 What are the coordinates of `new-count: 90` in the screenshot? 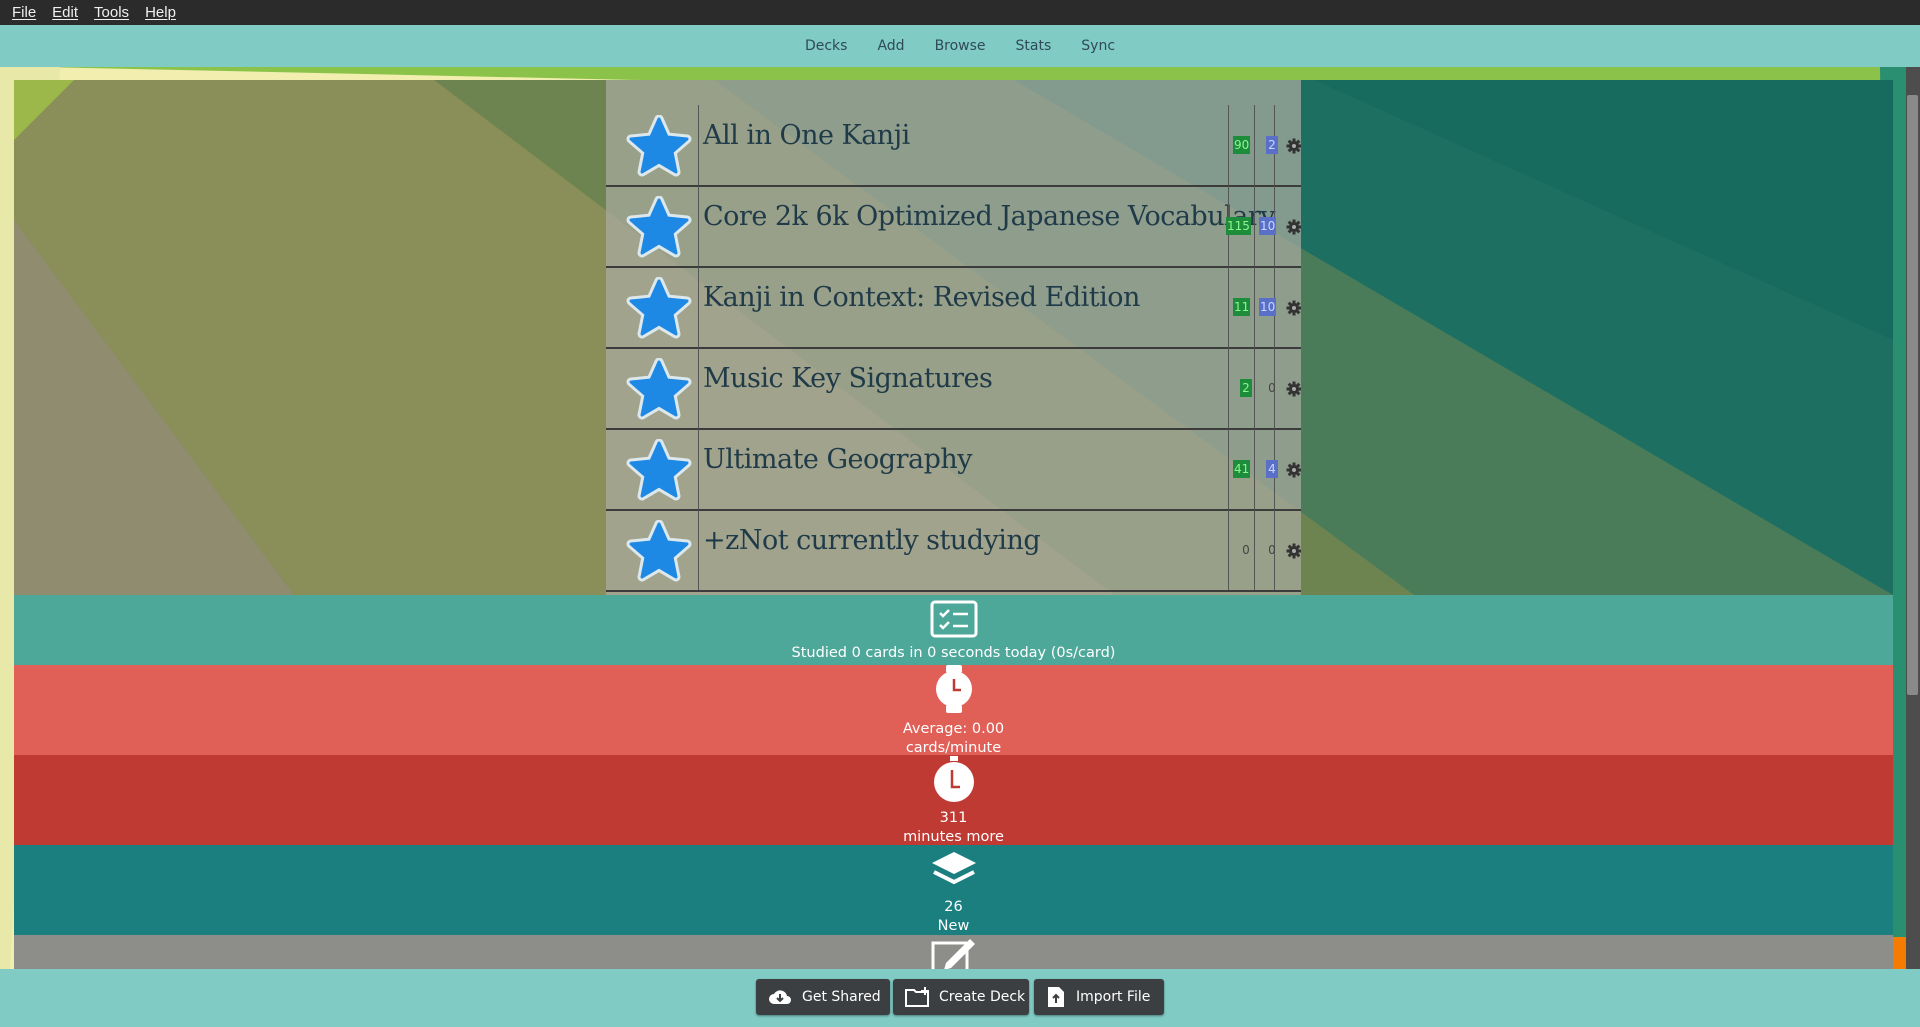 It's located at (1242, 145).